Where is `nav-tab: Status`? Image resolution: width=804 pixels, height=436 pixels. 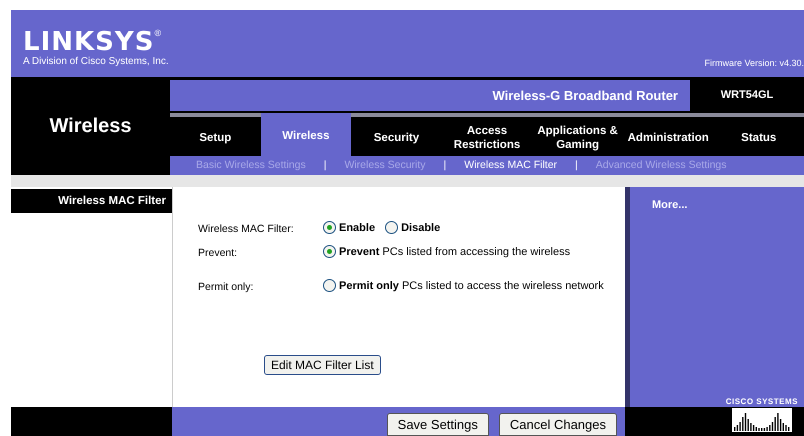
nav-tab: Status is located at coordinates (758, 136).